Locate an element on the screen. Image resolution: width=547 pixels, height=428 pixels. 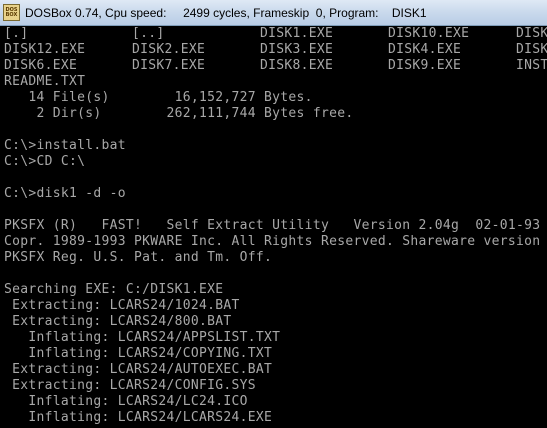
dir-entry: DISK7.EXE is located at coordinates (169, 65).